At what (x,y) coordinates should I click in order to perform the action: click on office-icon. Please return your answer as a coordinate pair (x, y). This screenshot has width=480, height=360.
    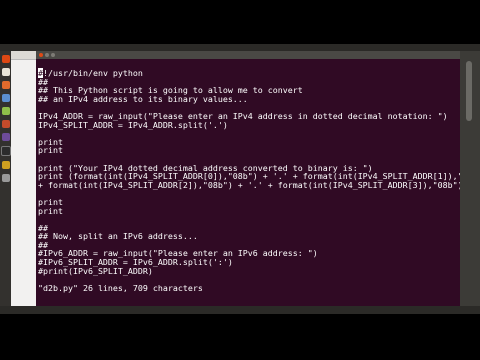
    Looking at the image, I should click on (5, 98).